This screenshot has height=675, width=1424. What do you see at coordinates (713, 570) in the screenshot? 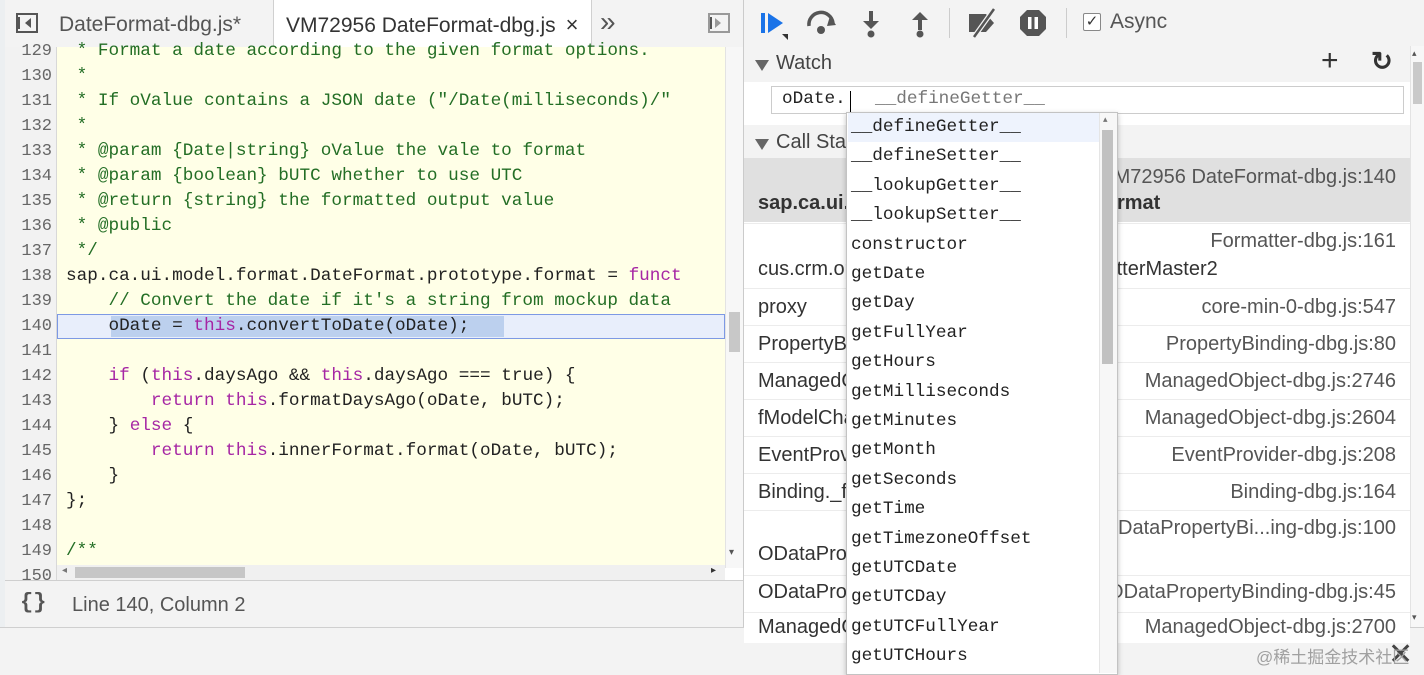
I see `scroll-right-arrow-icon: ▸` at bounding box center [713, 570].